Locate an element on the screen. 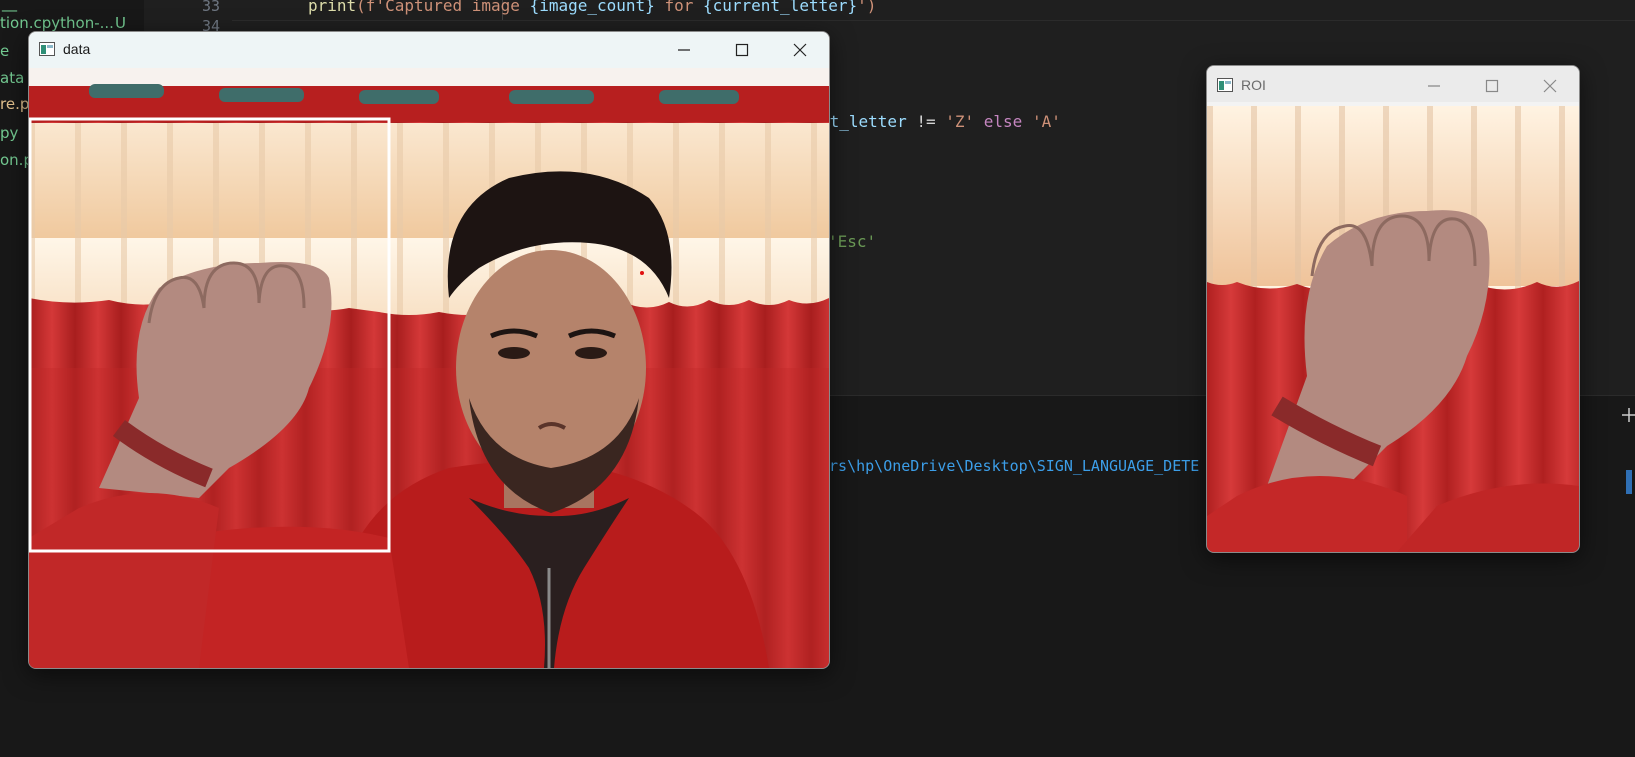  roi-feed is located at coordinates (1393, 329).